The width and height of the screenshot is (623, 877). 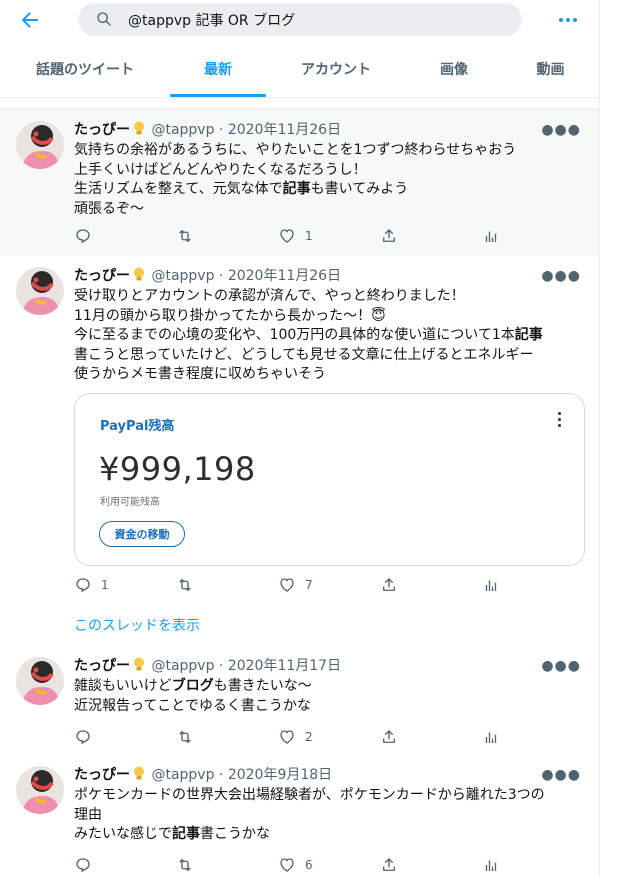 I want to click on tab-people: アカウント, so click(x=336, y=68).